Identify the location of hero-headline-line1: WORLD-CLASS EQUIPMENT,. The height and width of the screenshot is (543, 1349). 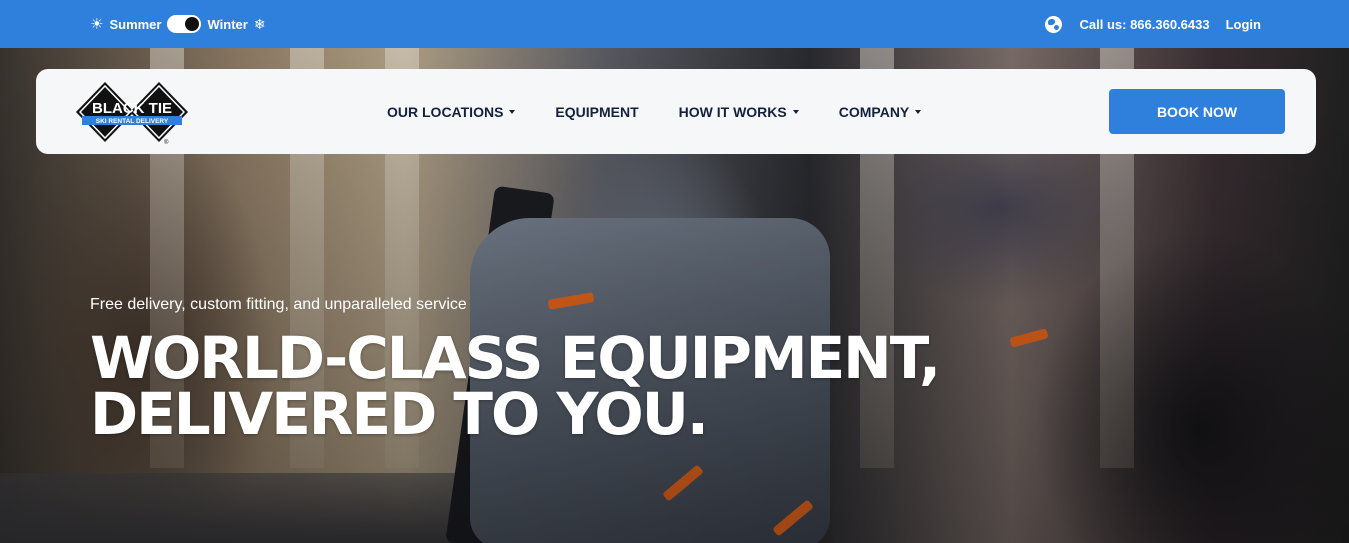
(515, 358).